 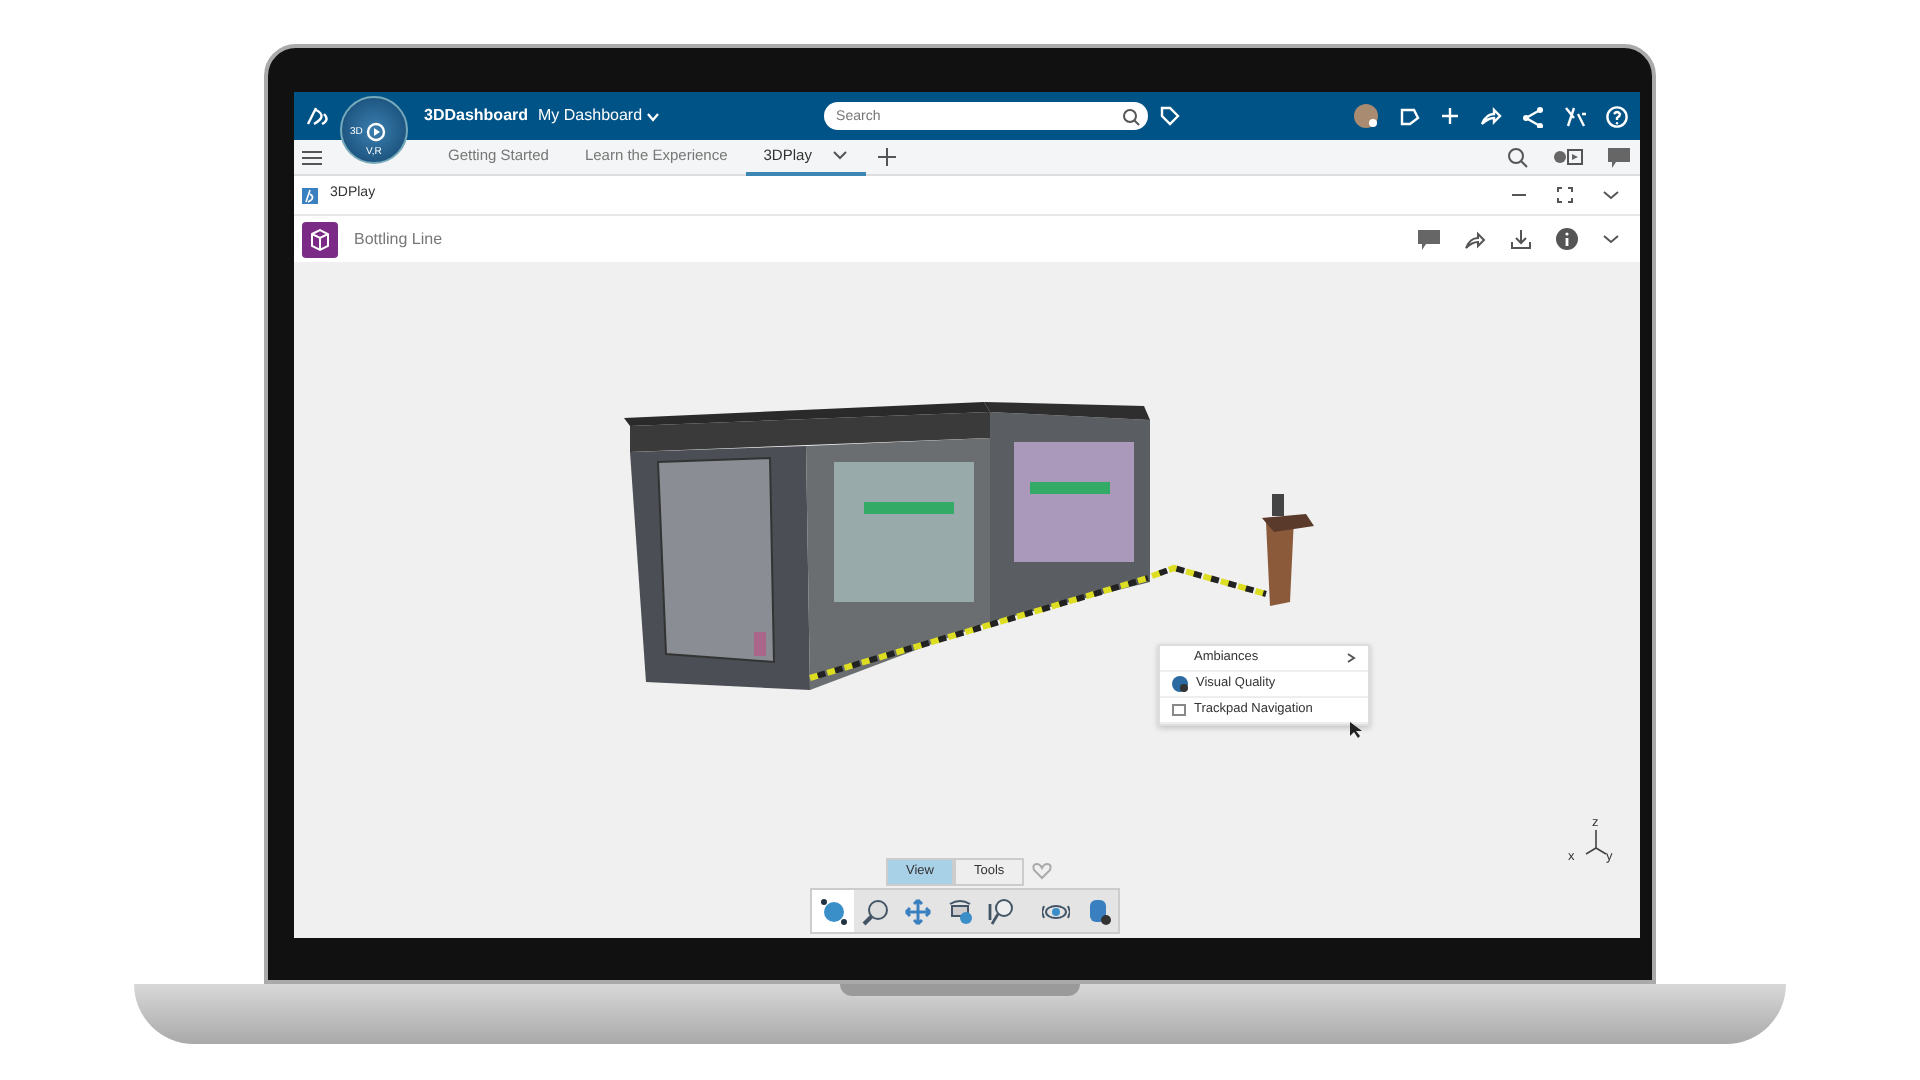 What do you see at coordinates (1619, 157) in the screenshot?
I see `chat-icon` at bounding box center [1619, 157].